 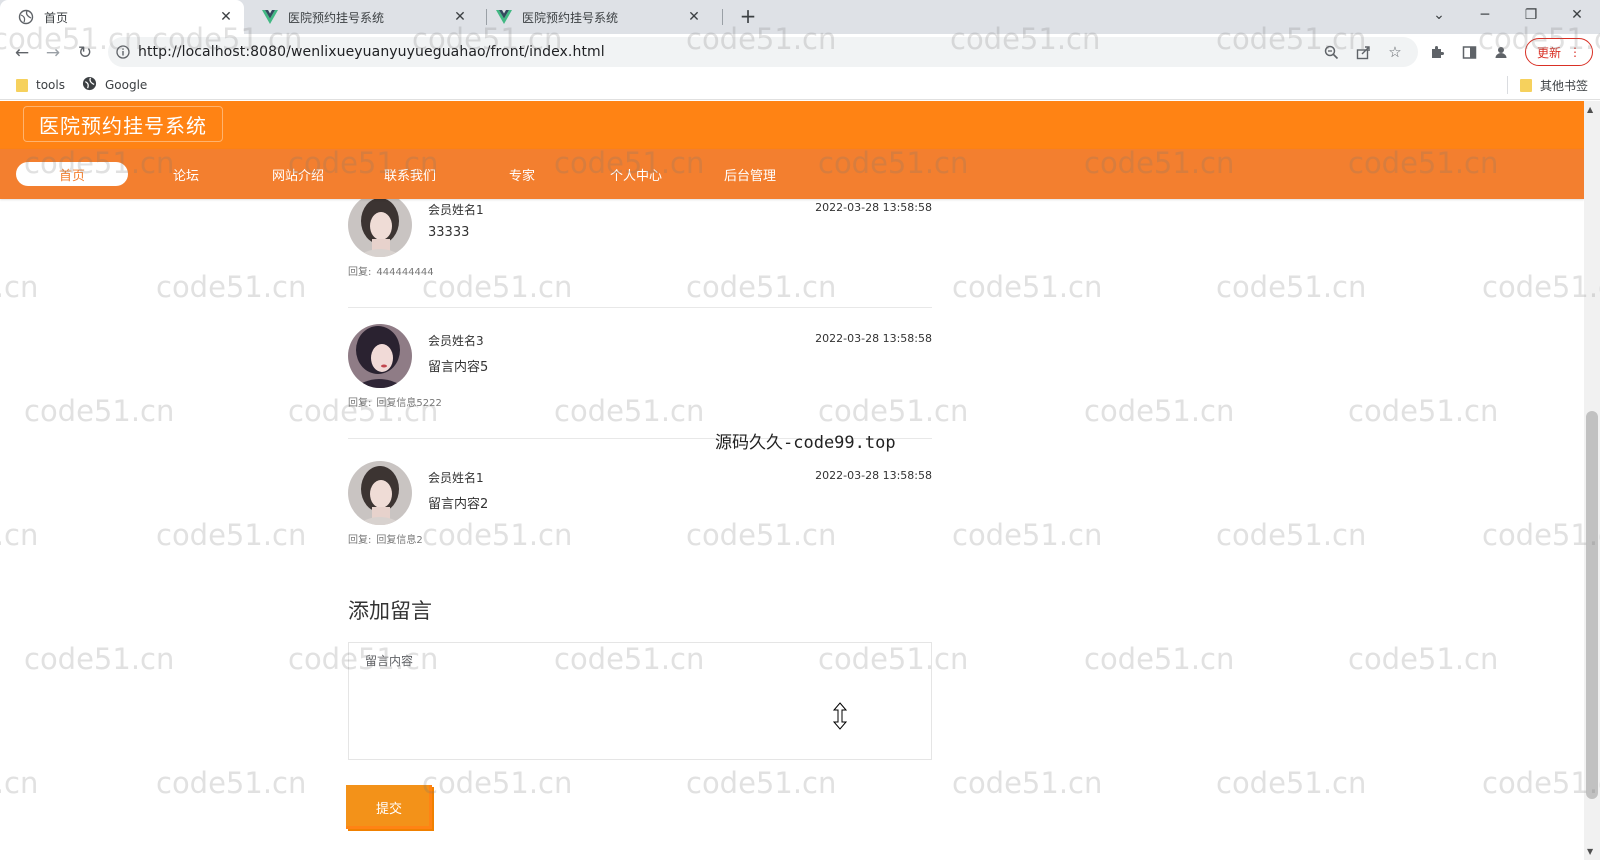 I want to click on message-reply: 回复: 回复信息5222, so click(x=397, y=401).